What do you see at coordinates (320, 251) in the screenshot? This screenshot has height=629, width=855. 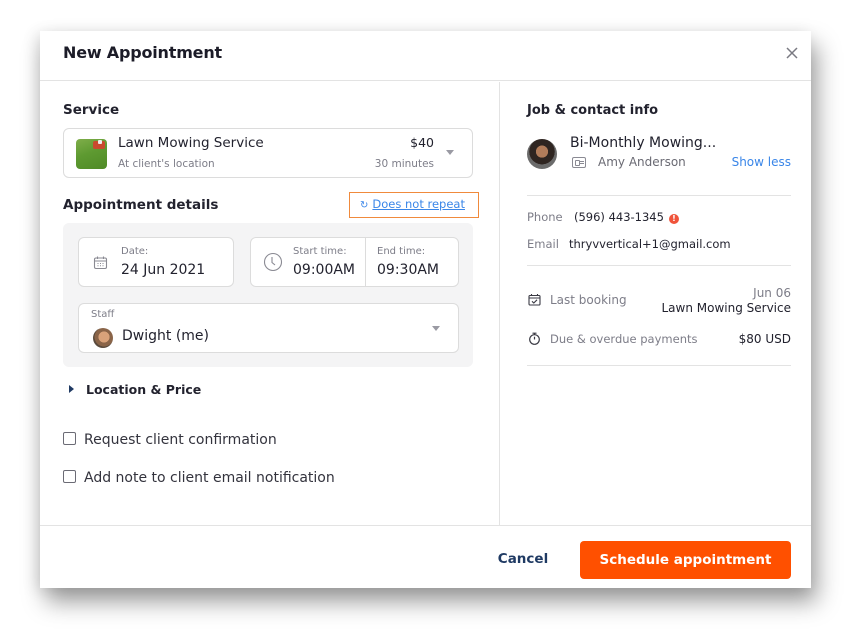 I see `start-time-label: Start time:` at bounding box center [320, 251].